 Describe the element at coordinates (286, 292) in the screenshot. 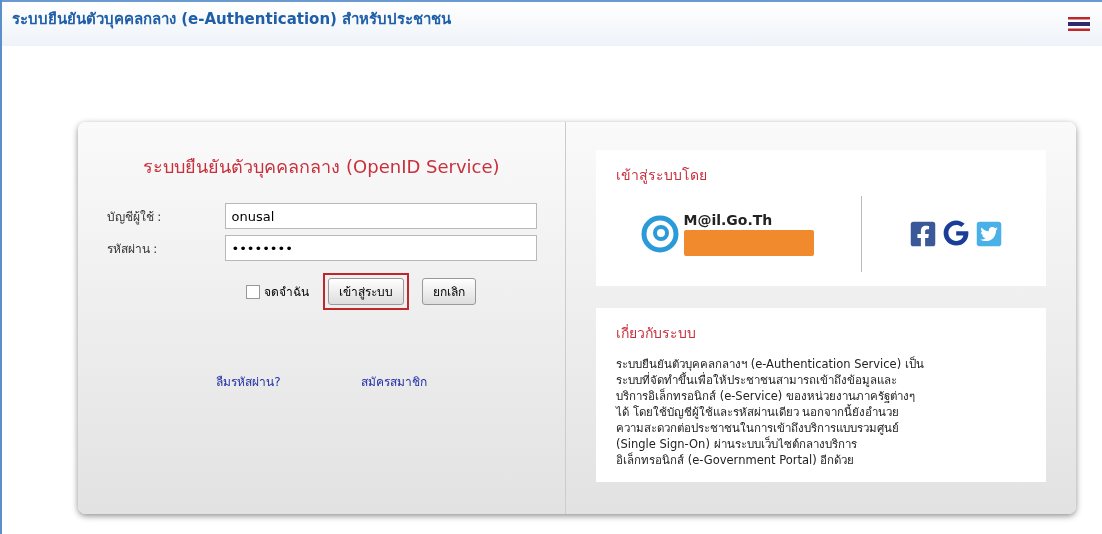

I see `remember-label: จดจำฉัน` at that location.